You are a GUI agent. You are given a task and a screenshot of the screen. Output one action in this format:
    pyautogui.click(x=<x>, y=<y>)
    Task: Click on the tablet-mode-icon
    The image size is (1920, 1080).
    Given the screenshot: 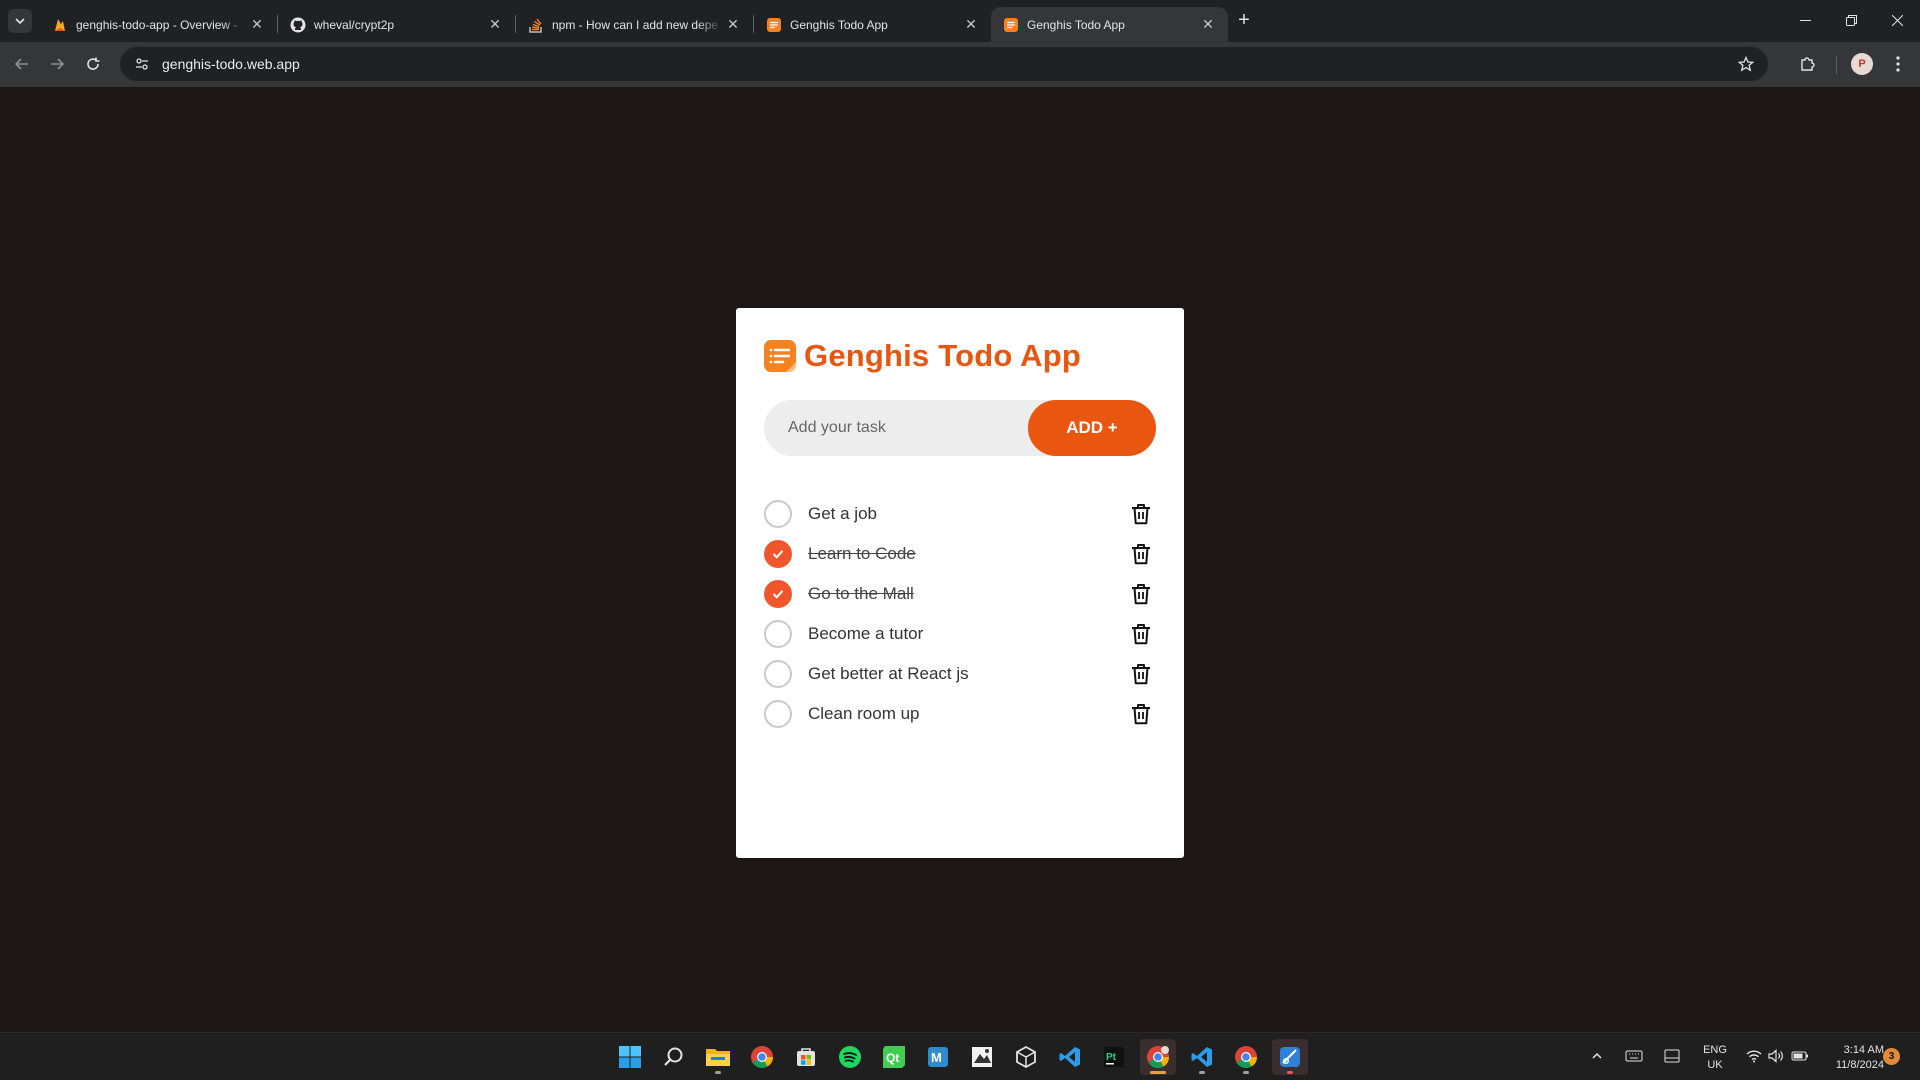 What is the action you would take?
    pyautogui.click(x=1672, y=1056)
    